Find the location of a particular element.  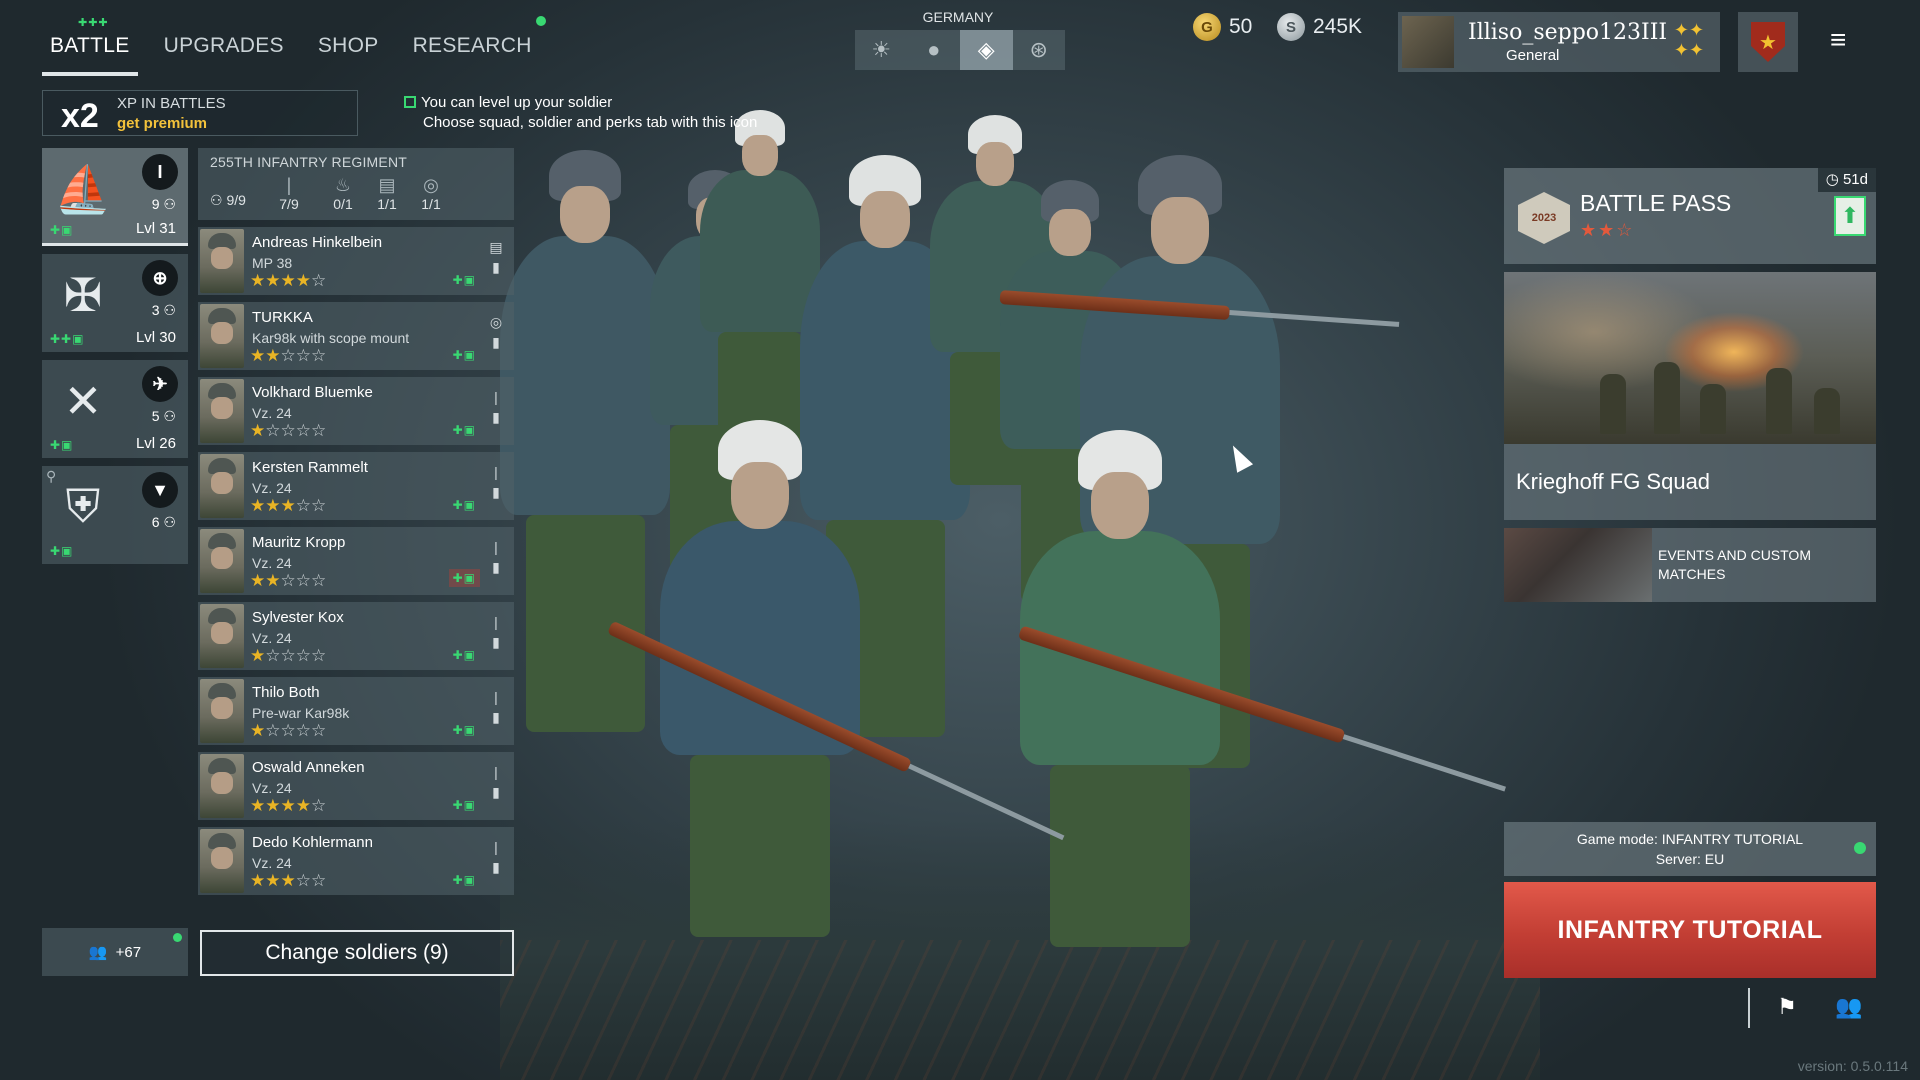

player-profile: Illiso_seppo123III General ✦✦ ✦✦ is located at coordinates (1559, 42).